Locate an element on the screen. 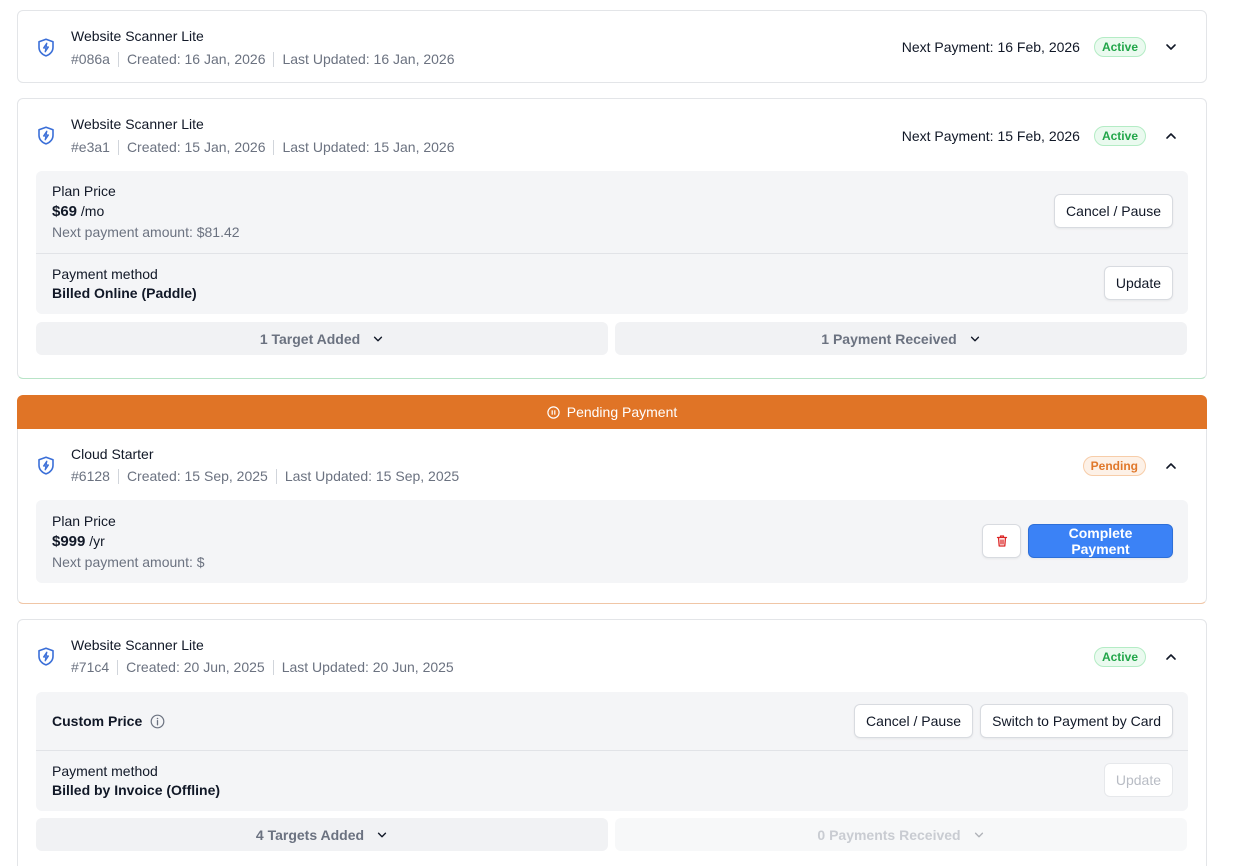  targets-accordion: 4 Targets Added is located at coordinates (322, 834).